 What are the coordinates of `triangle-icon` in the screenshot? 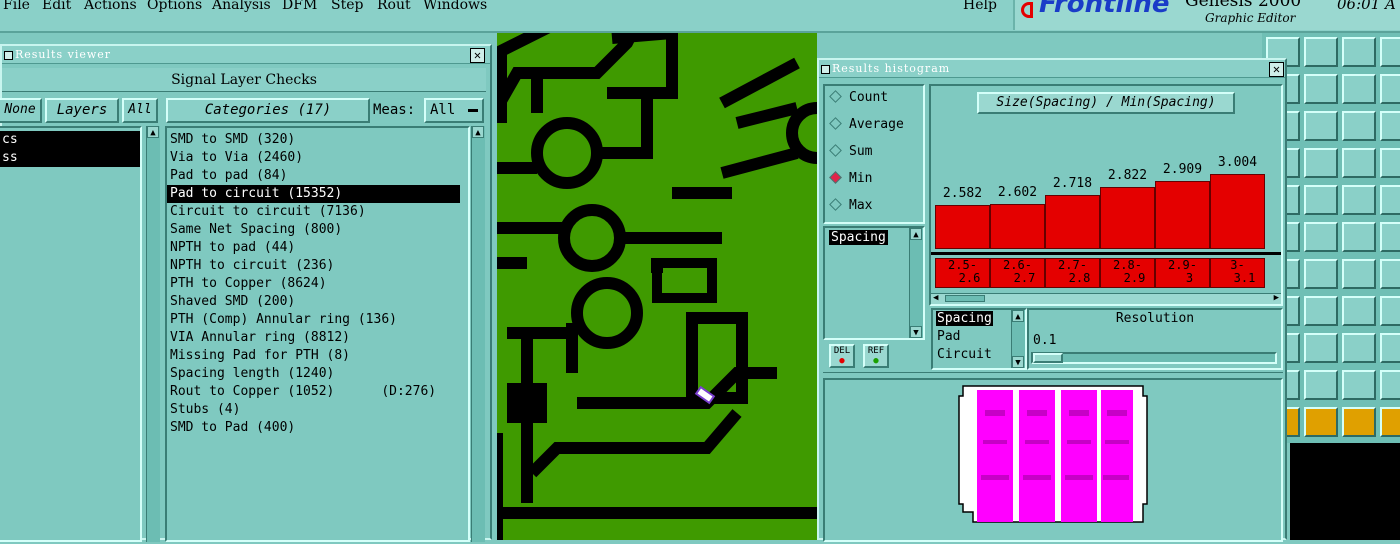 It's located at (1321, 274).